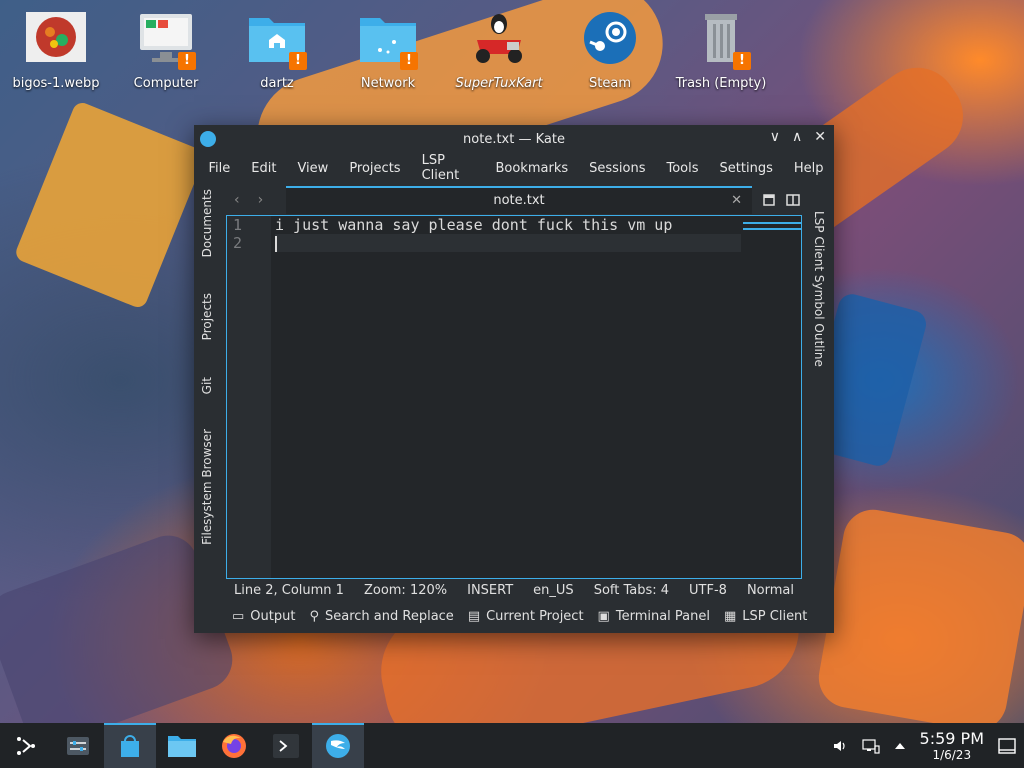 Image resolution: width=1024 pixels, height=768 pixels. What do you see at coordinates (769, 200) in the screenshot?
I see `new-document-icon` at bounding box center [769, 200].